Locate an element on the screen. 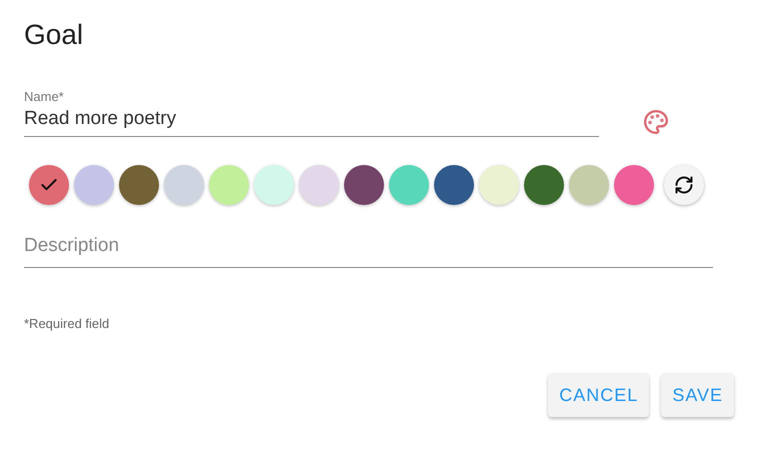 This screenshot has width=757, height=469. refresh-icon is located at coordinates (684, 185).